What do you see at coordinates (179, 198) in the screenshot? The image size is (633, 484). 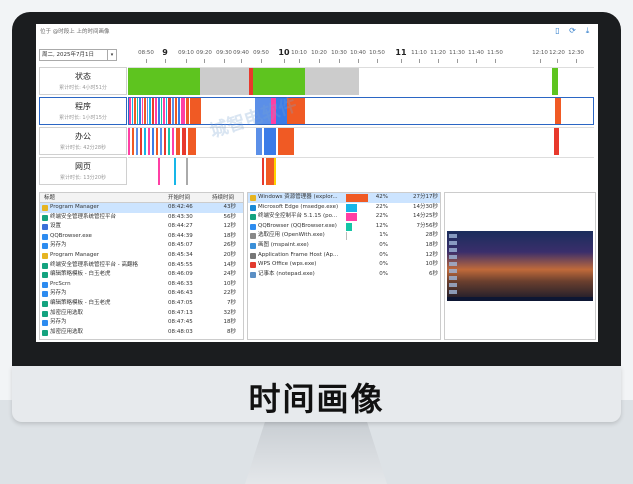 I see `col-start: 开始时间` at bounding box center [179, 198].